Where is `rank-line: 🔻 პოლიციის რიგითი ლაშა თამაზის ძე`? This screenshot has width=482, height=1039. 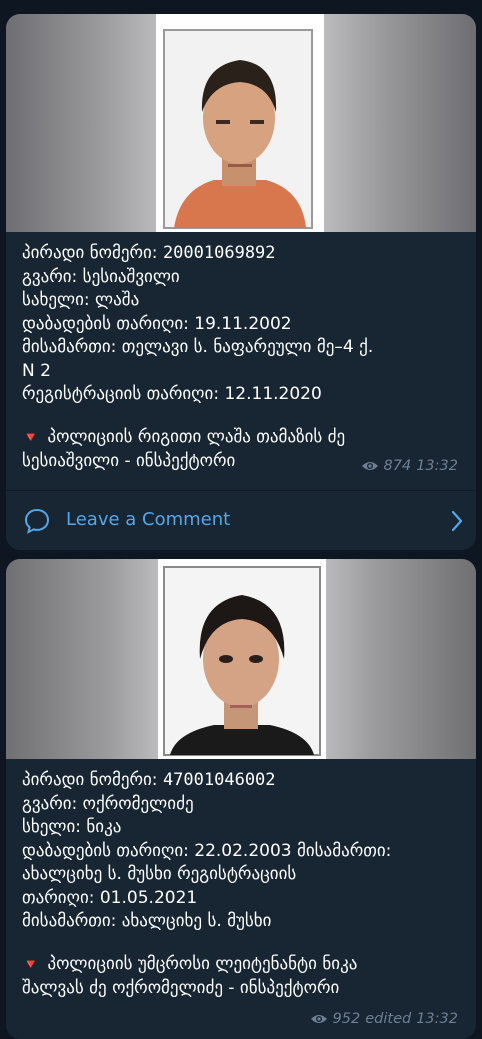 rank-line: 🔻 პოლიციის რიგითი ლაშა თამაზის ძე is located at coordinates (184, 436).